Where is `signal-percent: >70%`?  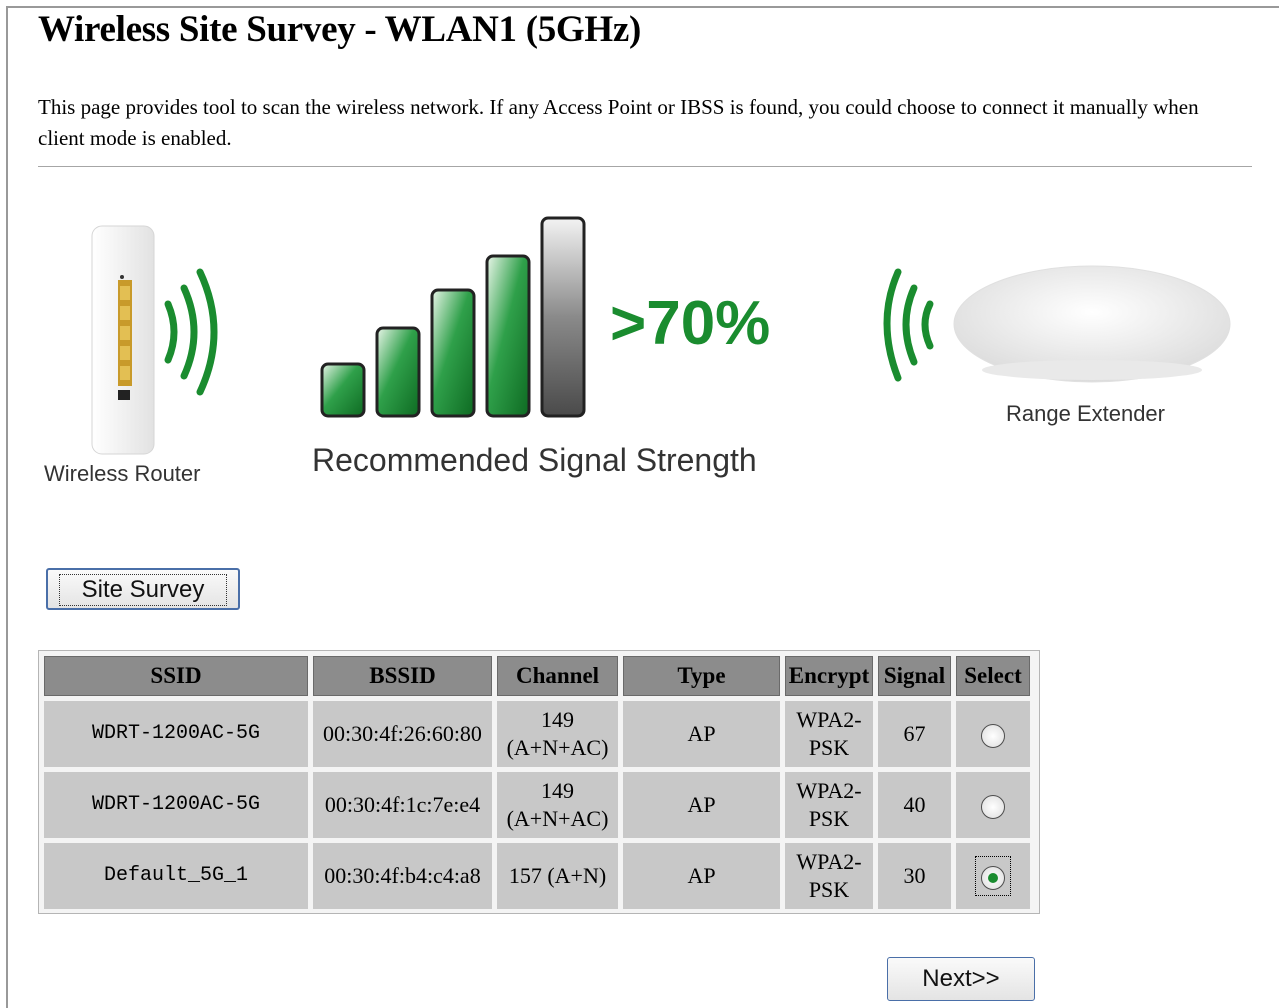
signal-percent: >70% is located at coordinates (690, 323).